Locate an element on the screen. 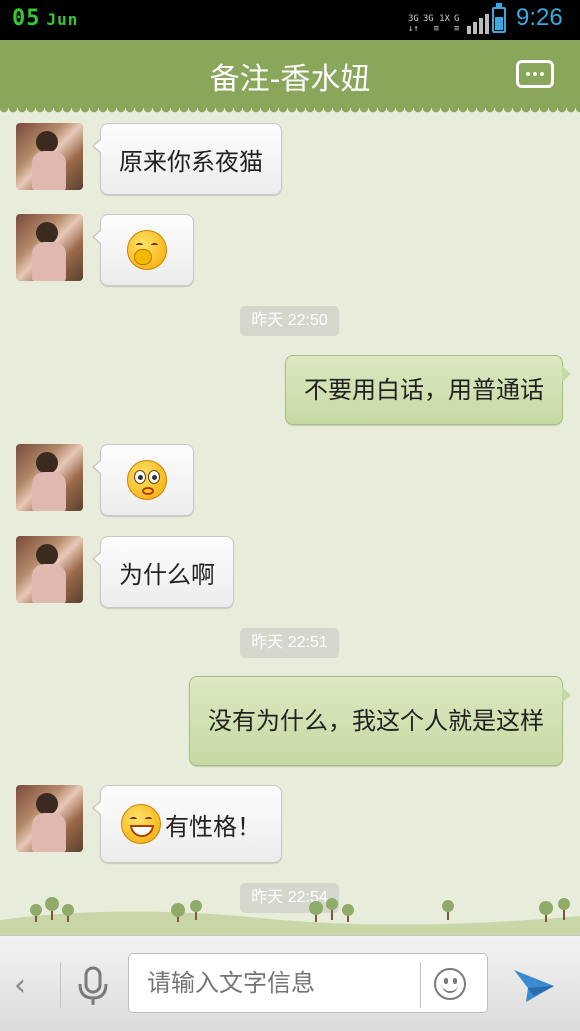 Image resolution: width=580 pixels, height=1031 pixels. smiley-icon is located at coordinates (450, 984).